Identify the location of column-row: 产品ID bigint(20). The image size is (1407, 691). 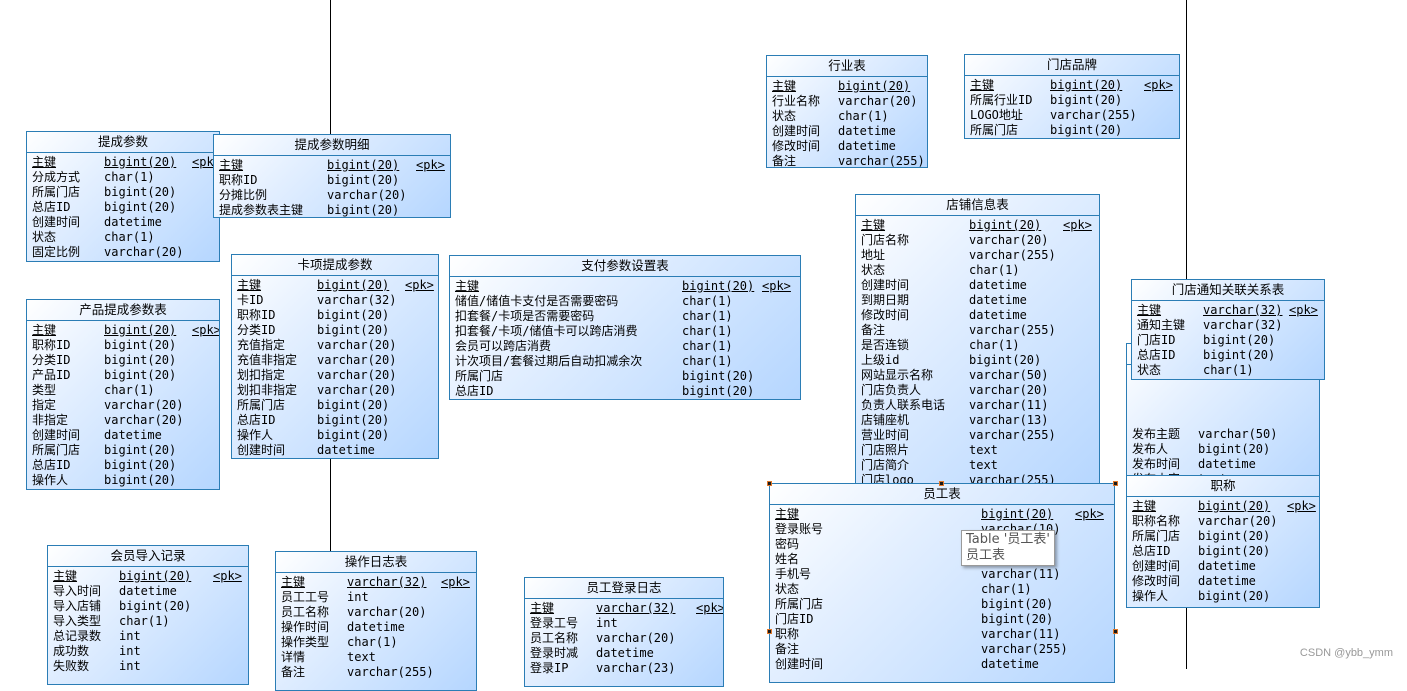
(125, 375).